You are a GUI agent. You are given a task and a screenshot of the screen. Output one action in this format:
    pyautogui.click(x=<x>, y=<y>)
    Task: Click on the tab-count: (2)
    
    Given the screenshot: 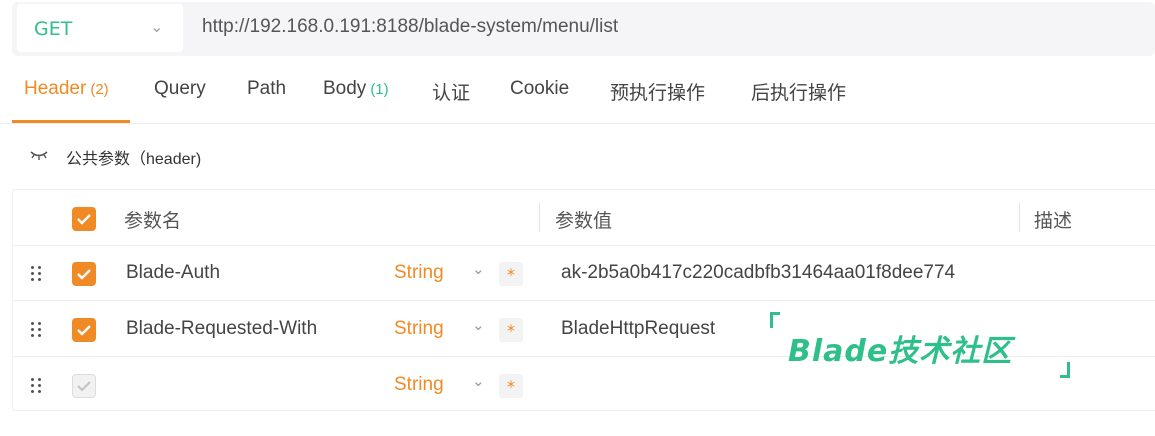 What is the action you would take?
    pyautogui.click(x=99, y=89)
    